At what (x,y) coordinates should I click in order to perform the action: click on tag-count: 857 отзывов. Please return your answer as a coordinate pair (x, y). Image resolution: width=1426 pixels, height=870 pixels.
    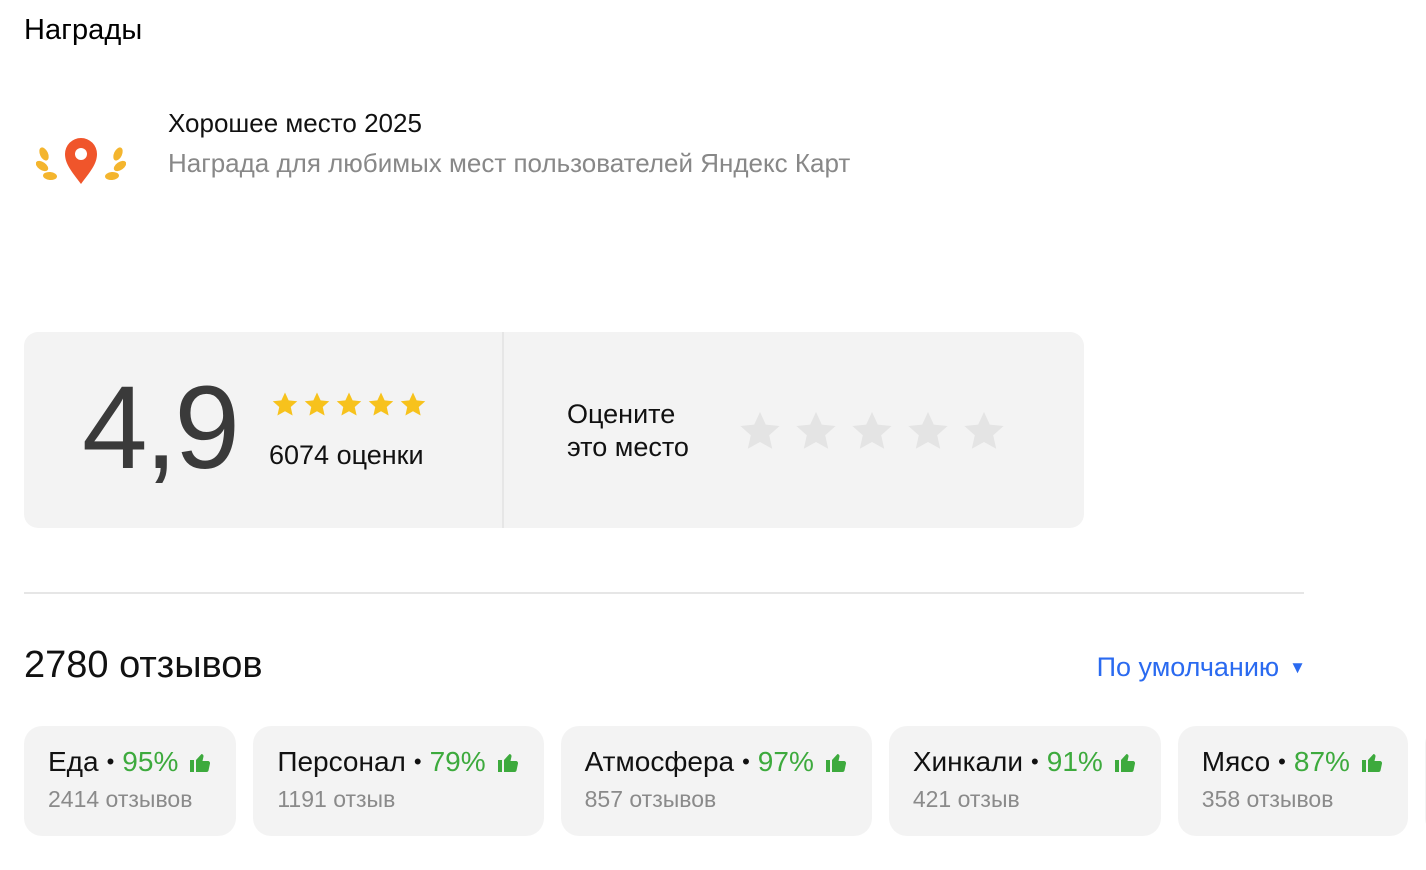
    Looking at the image, I should click on (650, 799).